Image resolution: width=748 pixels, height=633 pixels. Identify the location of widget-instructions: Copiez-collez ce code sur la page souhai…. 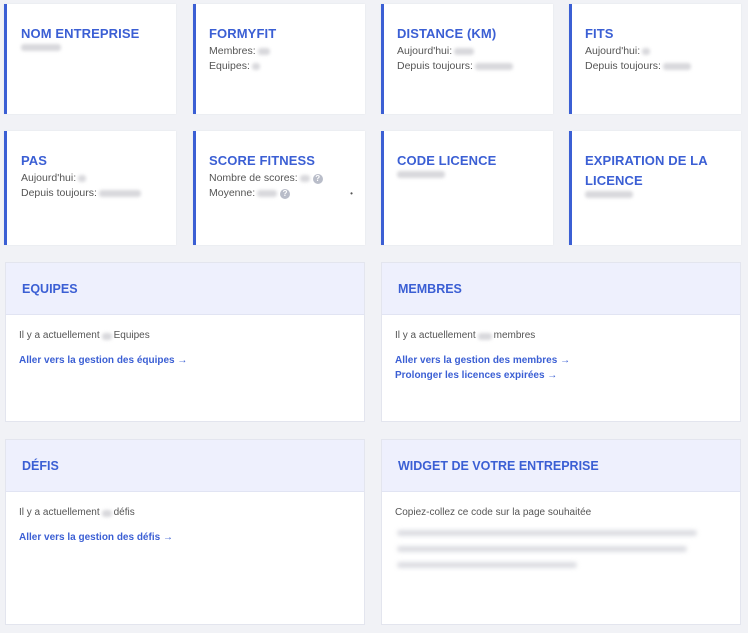
(493, 512).